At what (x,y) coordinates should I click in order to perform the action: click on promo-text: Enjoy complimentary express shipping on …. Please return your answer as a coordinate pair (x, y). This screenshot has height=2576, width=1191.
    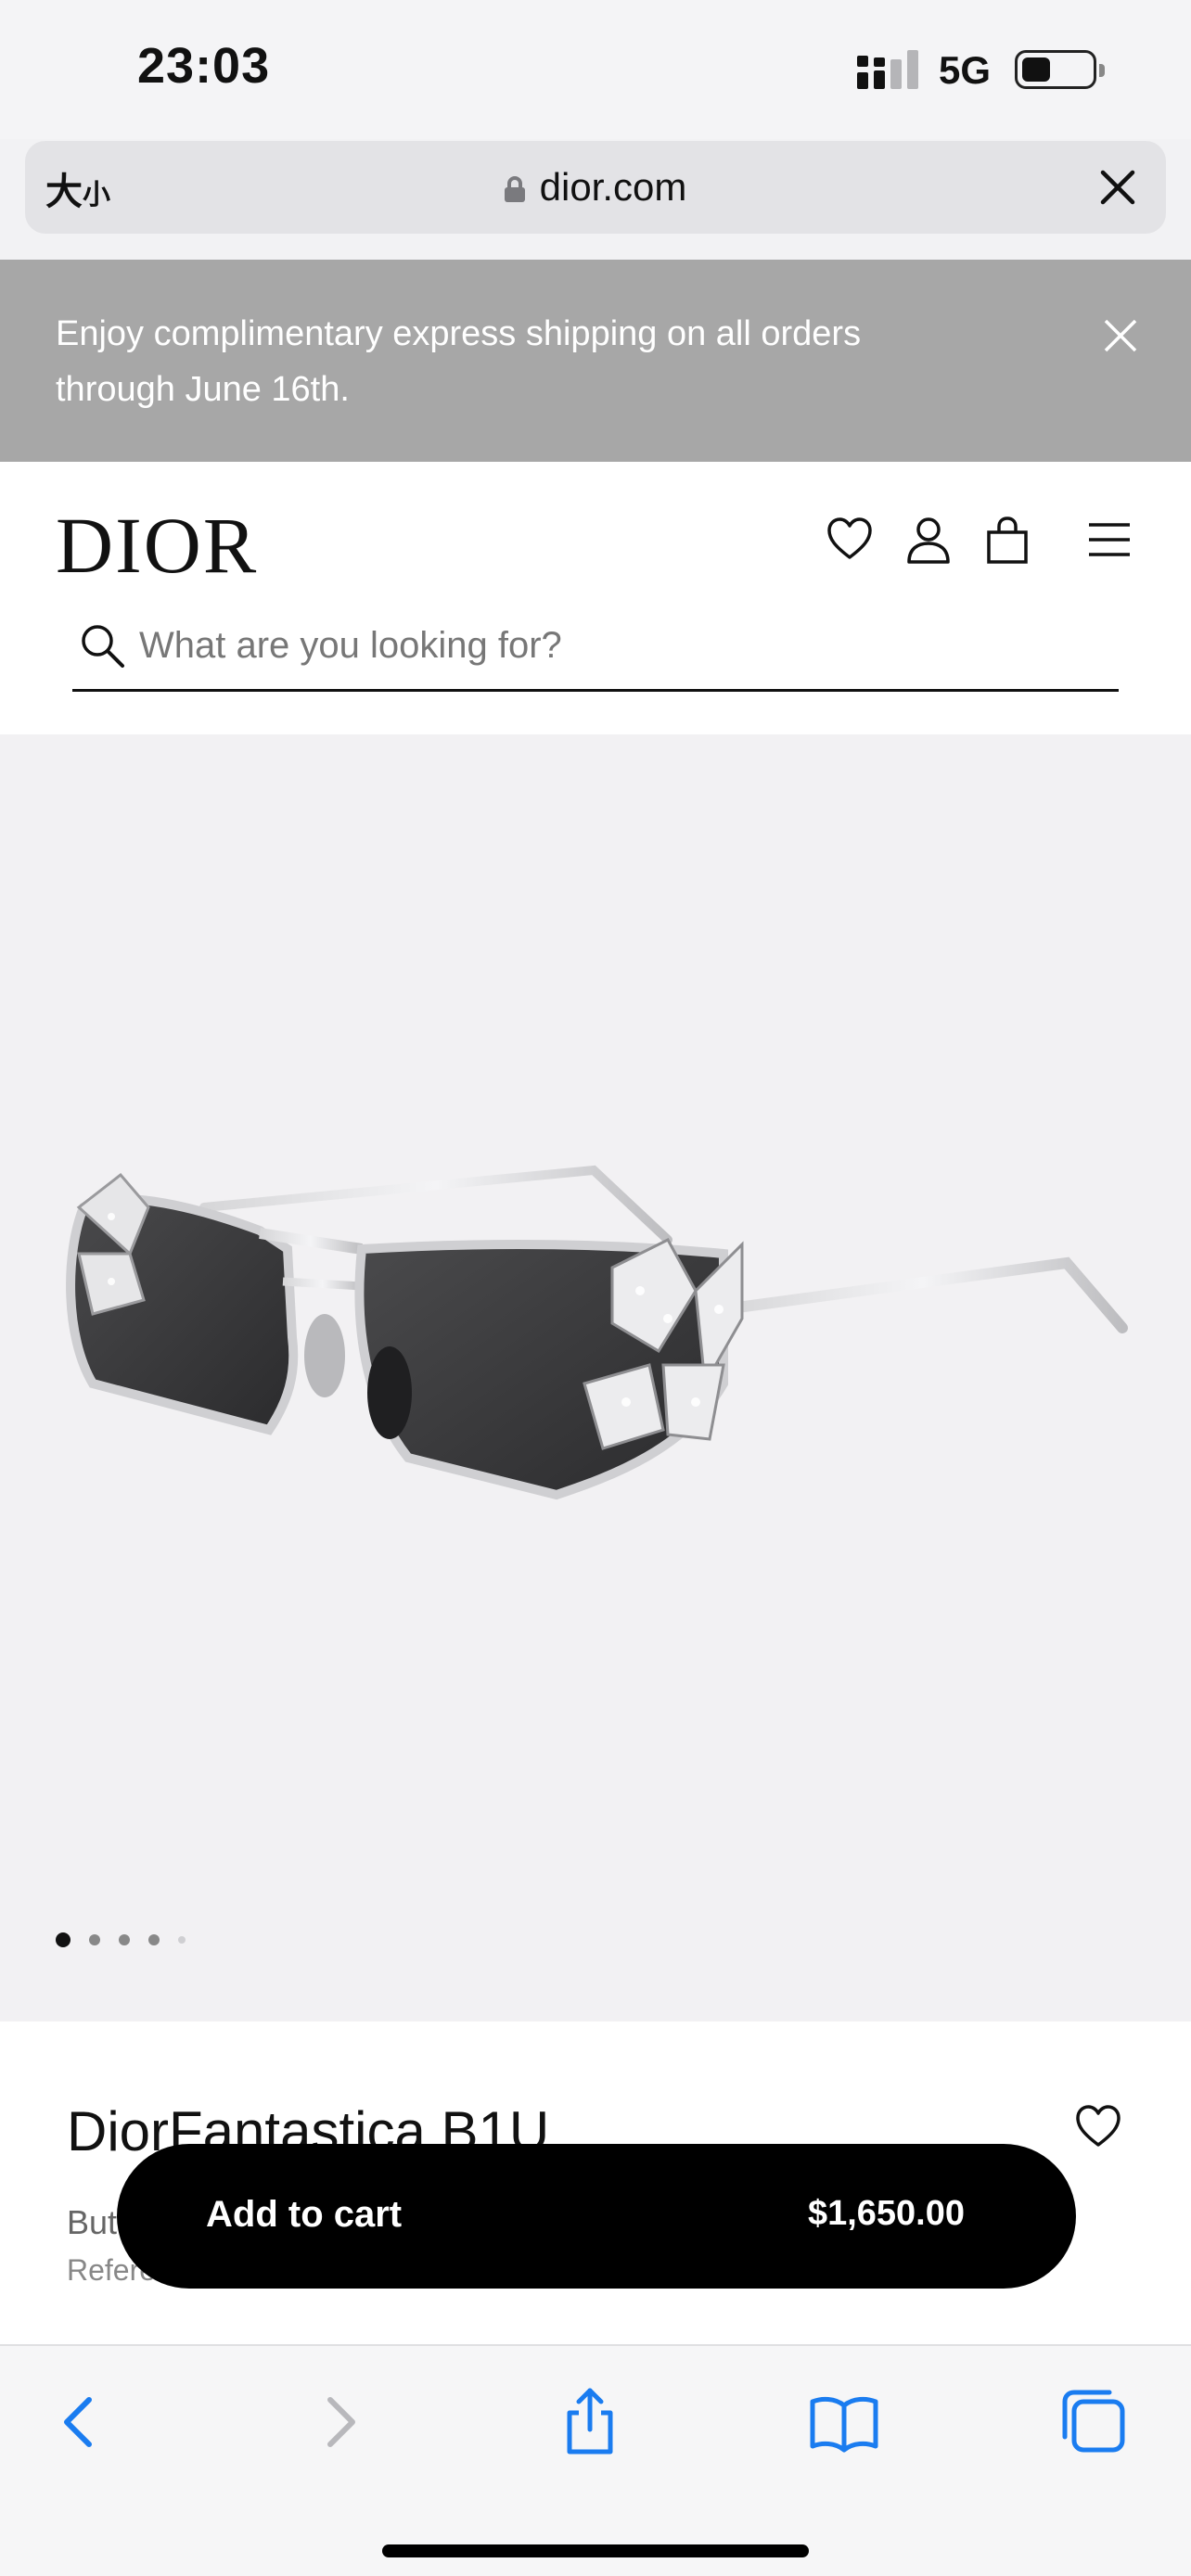
    Looking at the image, I should click on (459, 361).